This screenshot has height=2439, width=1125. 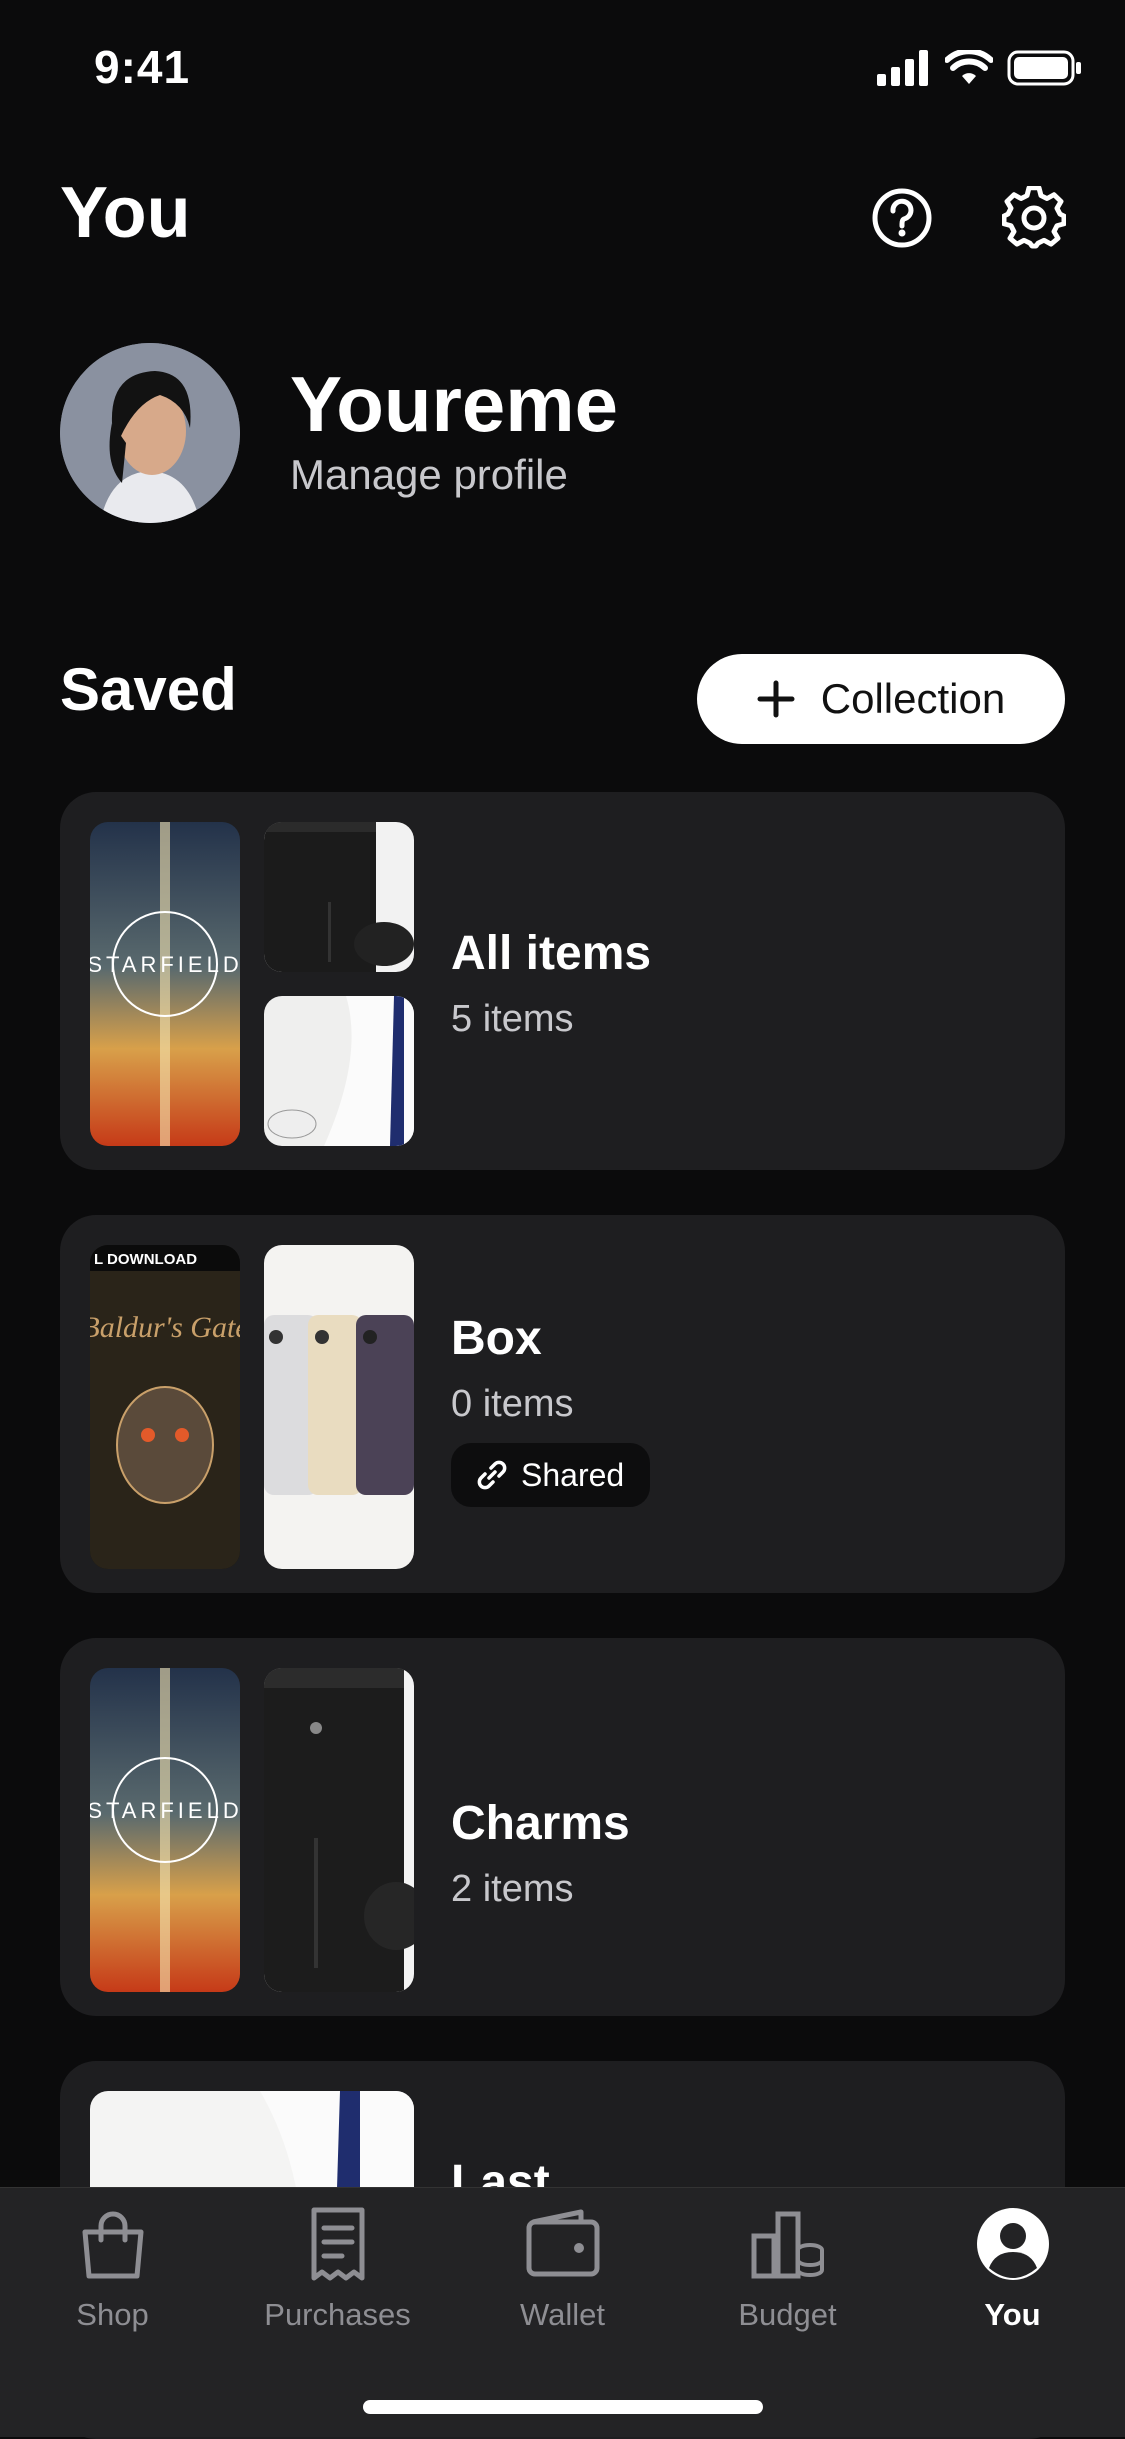 I want to click on plus-icon, so click(x=776, y=699).